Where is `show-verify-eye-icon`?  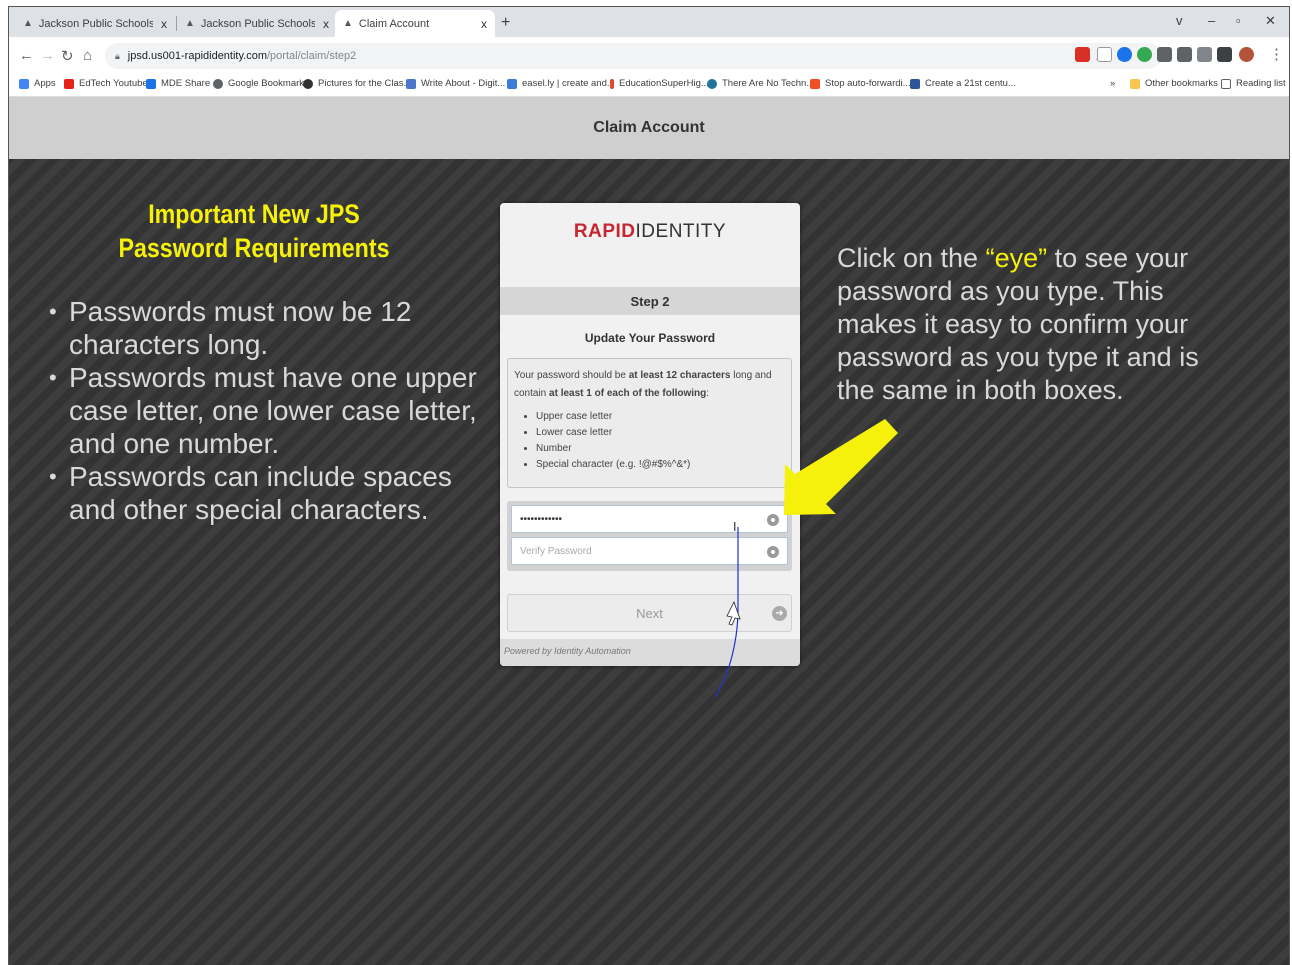 show-verify-eye-icon is located at coordinates (773, 552).